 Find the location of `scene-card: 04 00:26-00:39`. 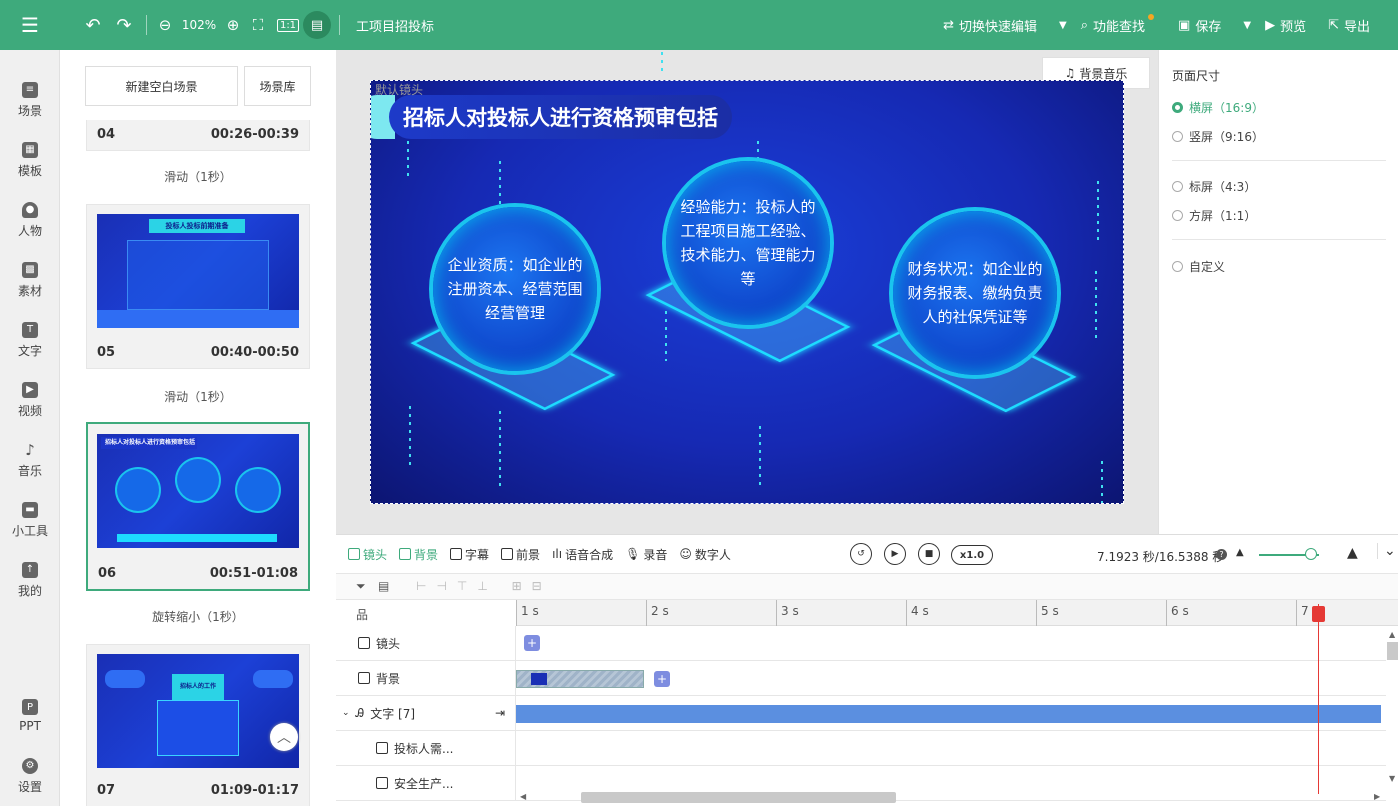

scene-card: 04 00:26-00:39 is located at coordinates (198, 135).